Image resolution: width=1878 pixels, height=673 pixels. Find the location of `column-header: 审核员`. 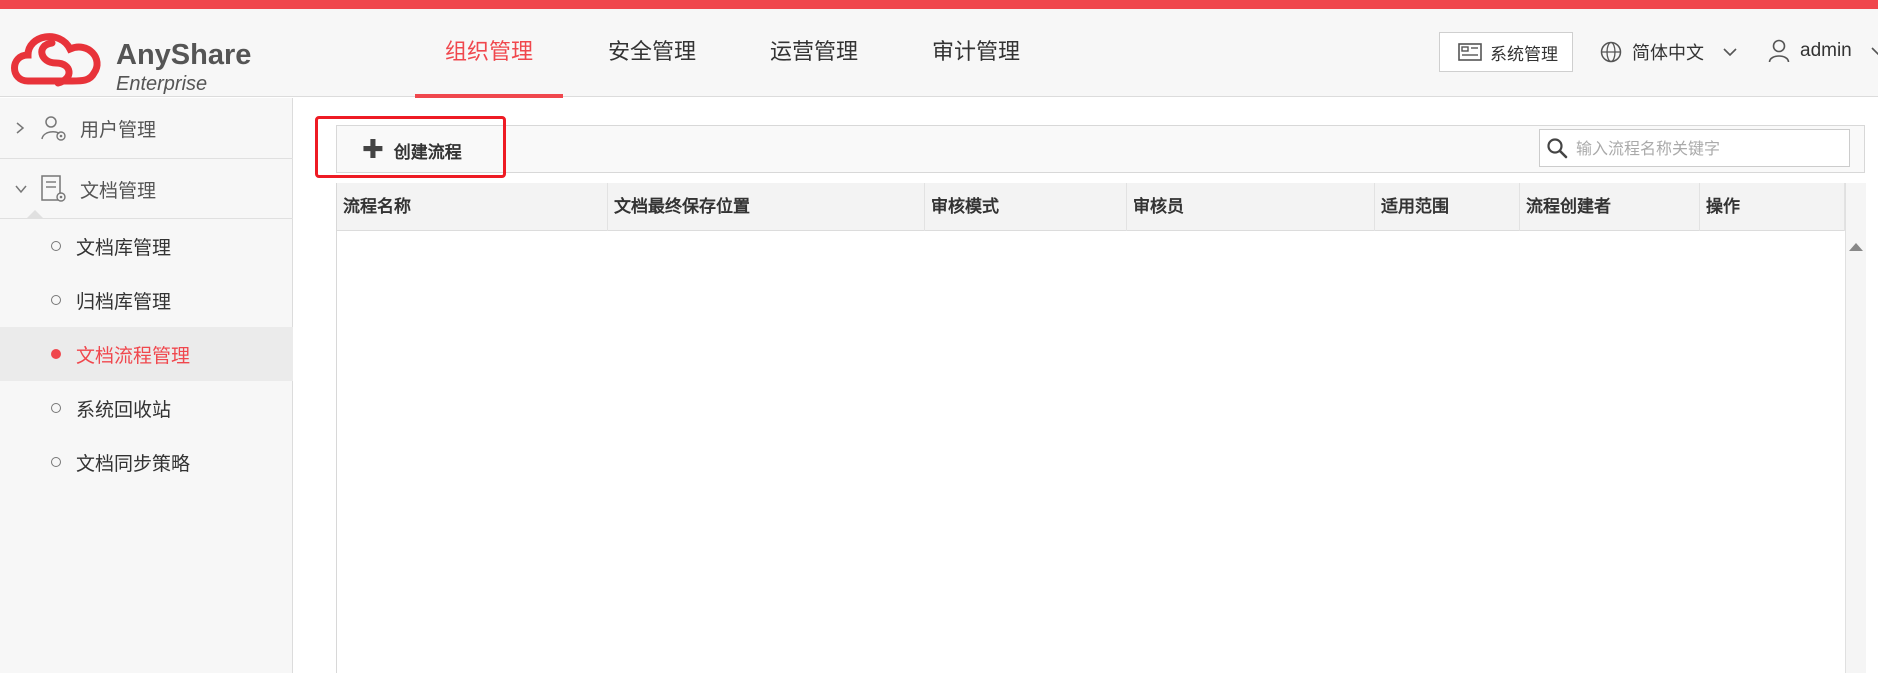

column-header: 审核员 is located at coordinates (1251, 207).